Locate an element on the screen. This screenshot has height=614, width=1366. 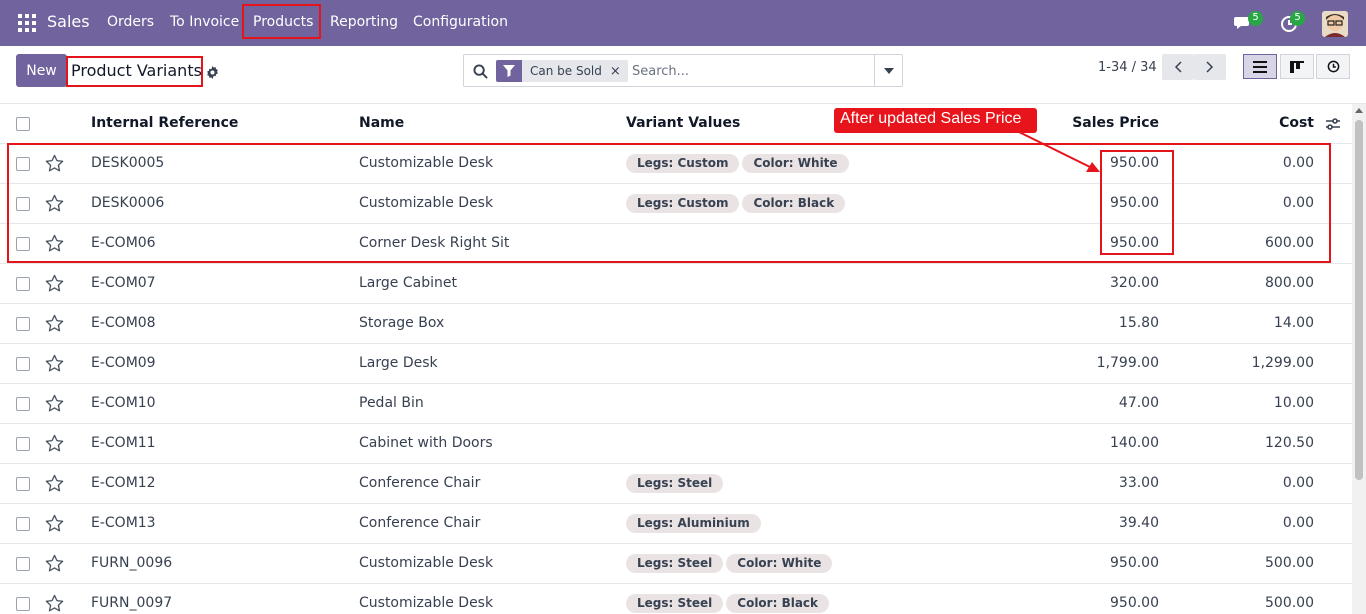
menu-orders: Orders is located at coordinates (130, 22).